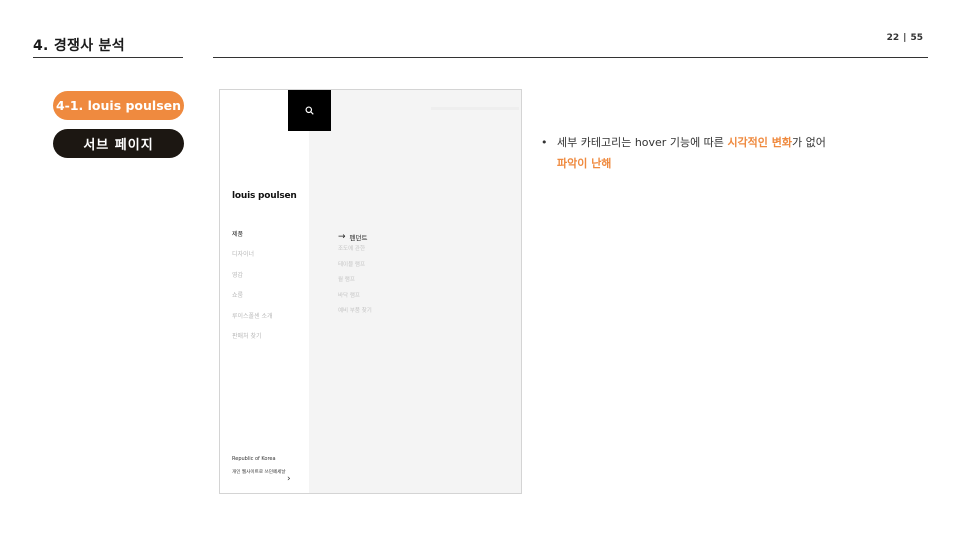 The height and width of the screenshot is (540, 960). Describe the element at coordinates (355, 300) in the screenshot. I see `submenu-item: 바닥 램프` at that location.